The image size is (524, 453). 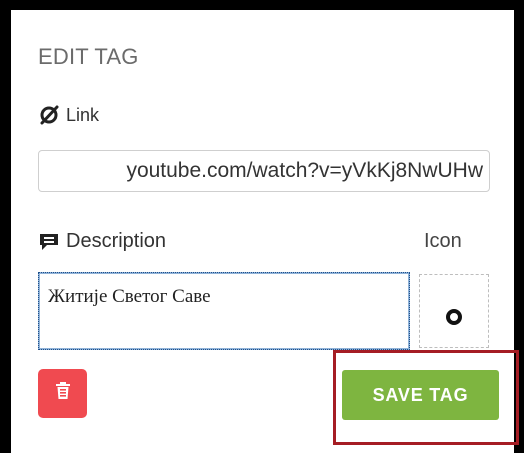 I want to click on circle-outline-icon, so click(x=454, y=317).